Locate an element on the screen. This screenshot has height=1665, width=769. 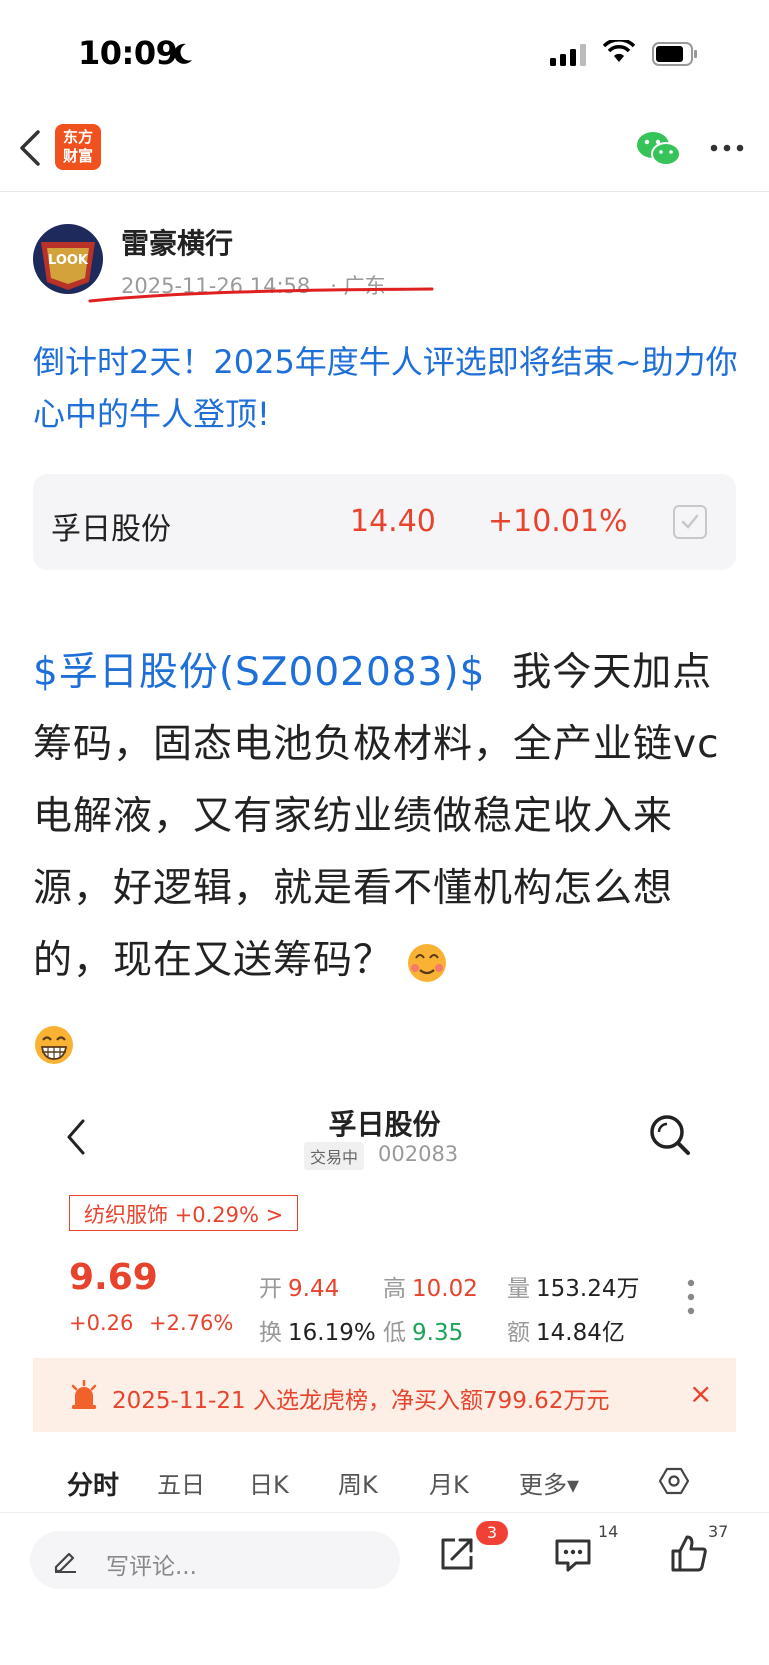
stock-card-price: 14.40 is located at coordinates (393, 521).